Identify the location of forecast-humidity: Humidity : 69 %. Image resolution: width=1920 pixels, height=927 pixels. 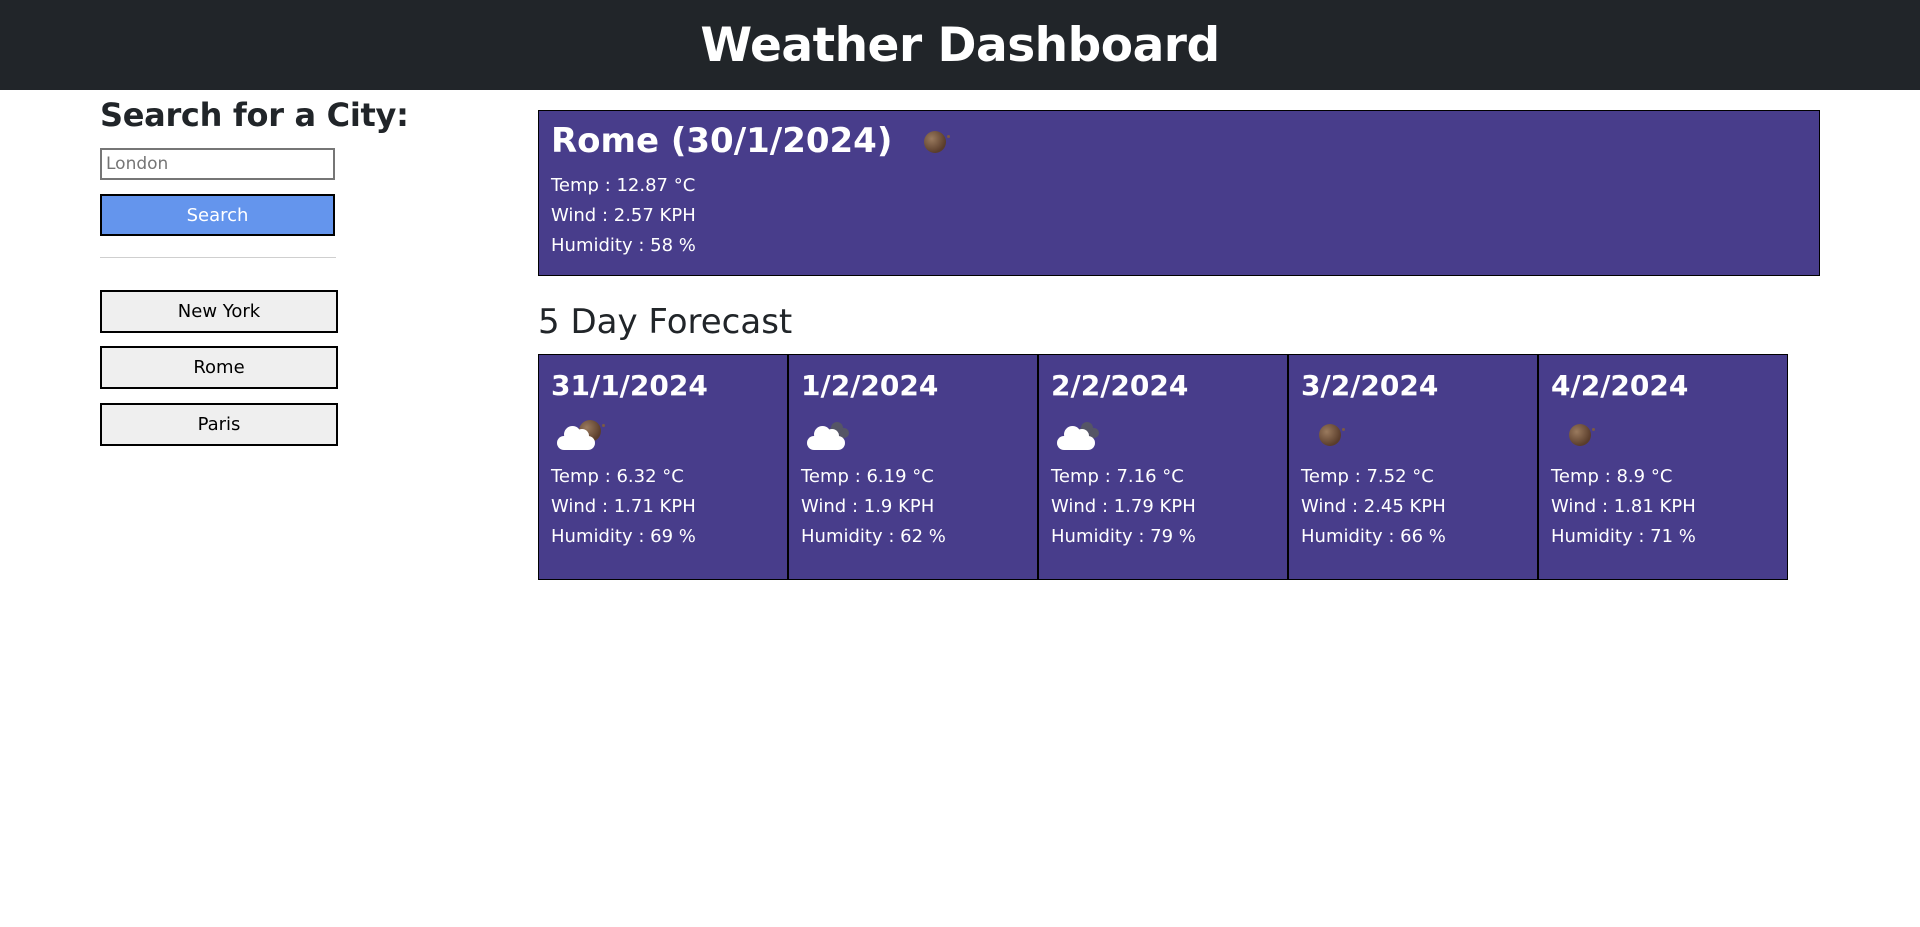
(623, 536).